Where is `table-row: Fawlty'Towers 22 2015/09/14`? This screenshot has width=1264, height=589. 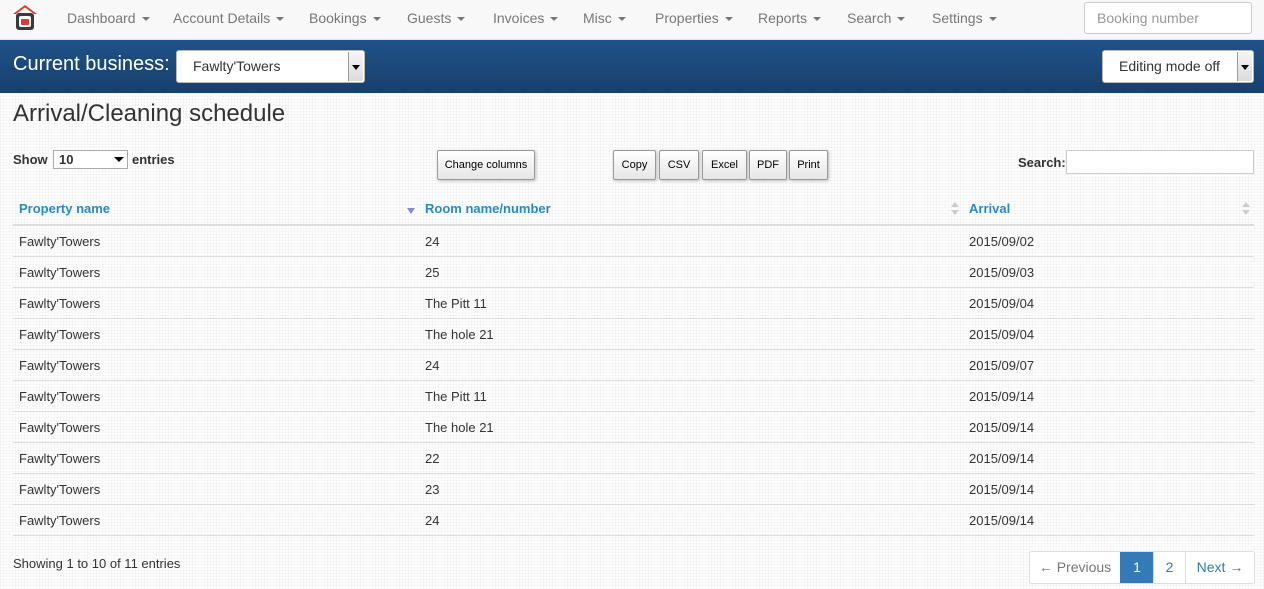
table-row: Fawlty'Towers 22 2015/09/14 is located at coordinates (633, 458).